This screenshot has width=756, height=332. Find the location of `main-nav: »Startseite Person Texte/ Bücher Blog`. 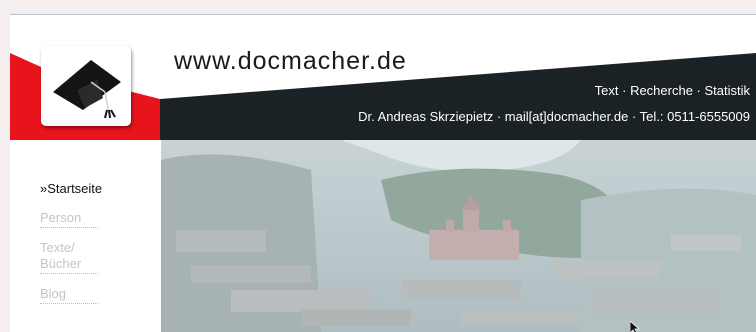

main-nav: »Startseite Person Texte/ Bücher Blog is located at coordinates (100, 248).